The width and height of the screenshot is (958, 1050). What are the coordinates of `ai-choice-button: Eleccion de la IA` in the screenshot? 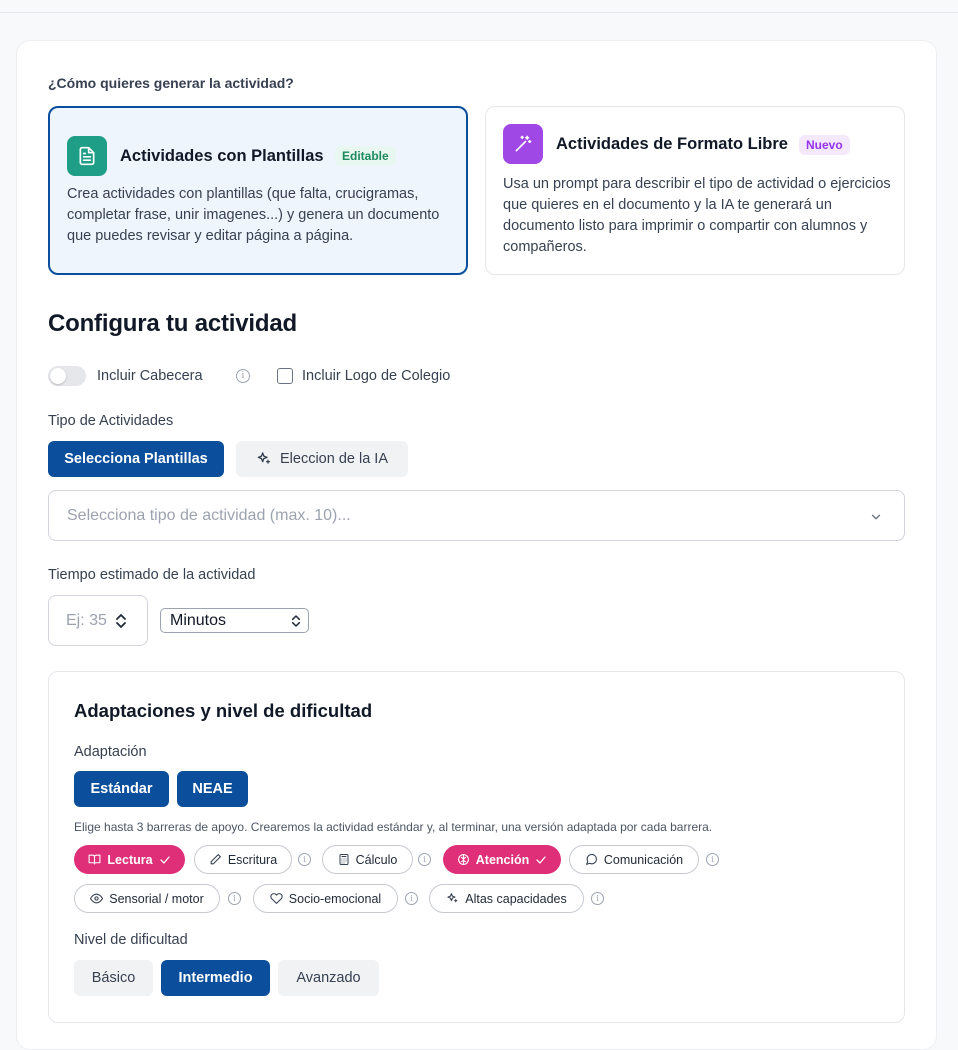 It's located at (322, 459).